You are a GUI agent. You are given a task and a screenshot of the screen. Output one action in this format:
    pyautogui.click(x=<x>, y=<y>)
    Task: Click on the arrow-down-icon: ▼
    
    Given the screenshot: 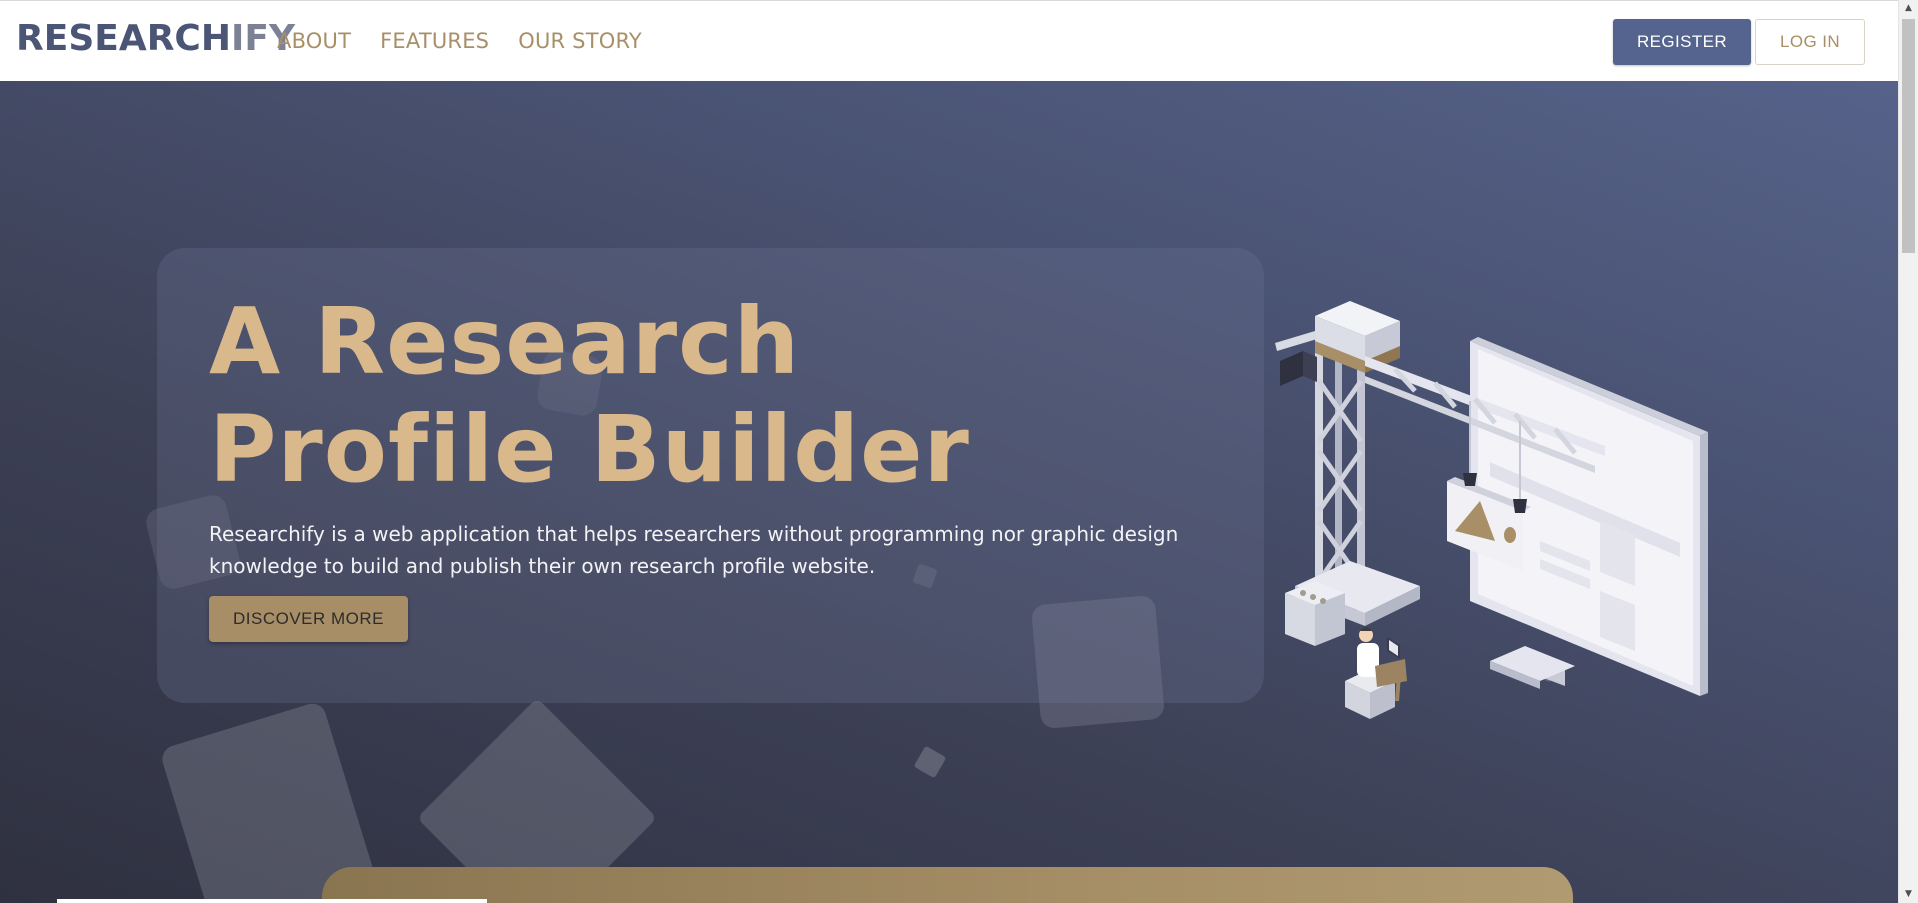 What is the action you would take?
    pyautogui.click(x=1908, y=894)
    